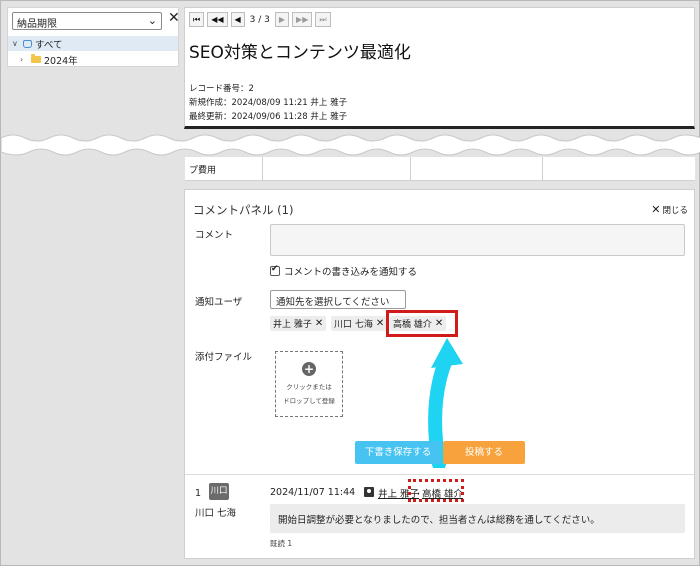 The height and width of the screenshot is (566, 700). Describe the element at coordinates (36, 58) in the screenshot. I see `folder-icon` at that location.